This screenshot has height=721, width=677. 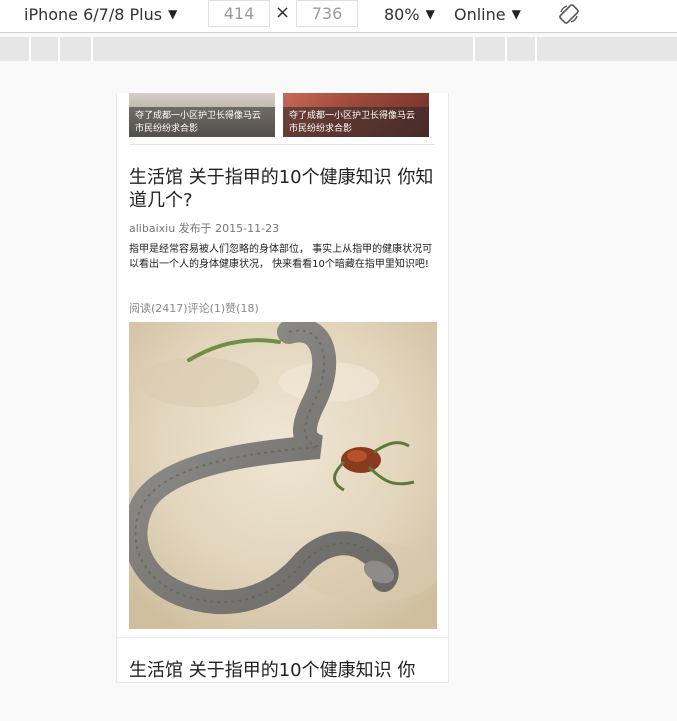 I want to click on network-select-label: Online, so click(x=480, y=14).